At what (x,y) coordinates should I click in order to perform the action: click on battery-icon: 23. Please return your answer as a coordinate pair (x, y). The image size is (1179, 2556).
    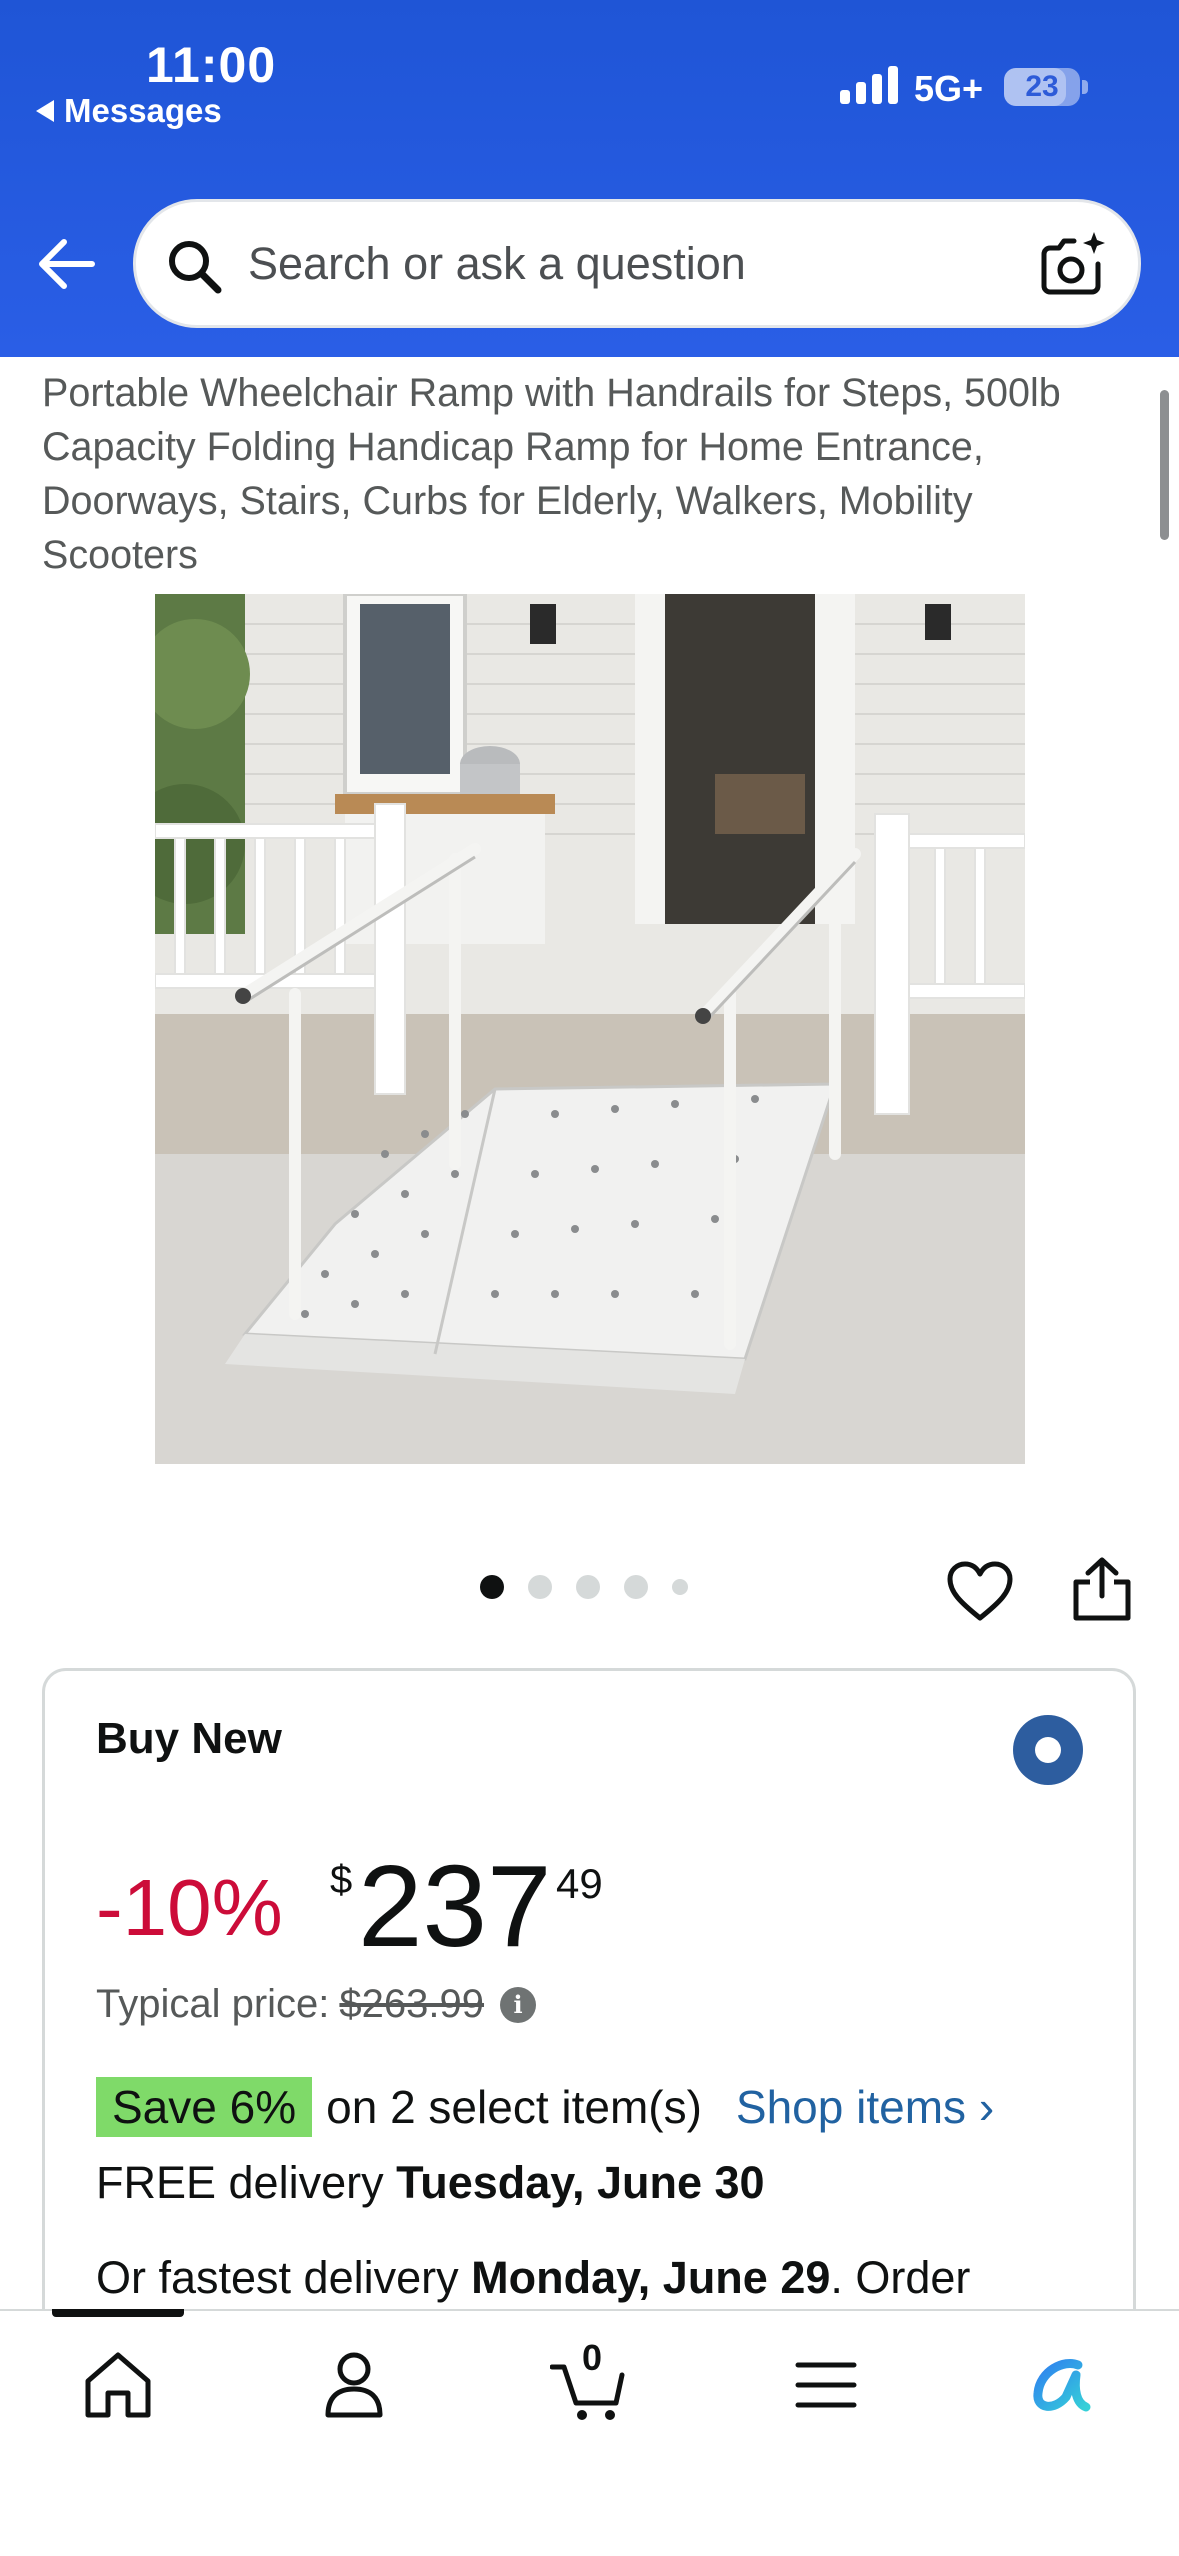
    Looking at the image, I should click on (1042, 87).